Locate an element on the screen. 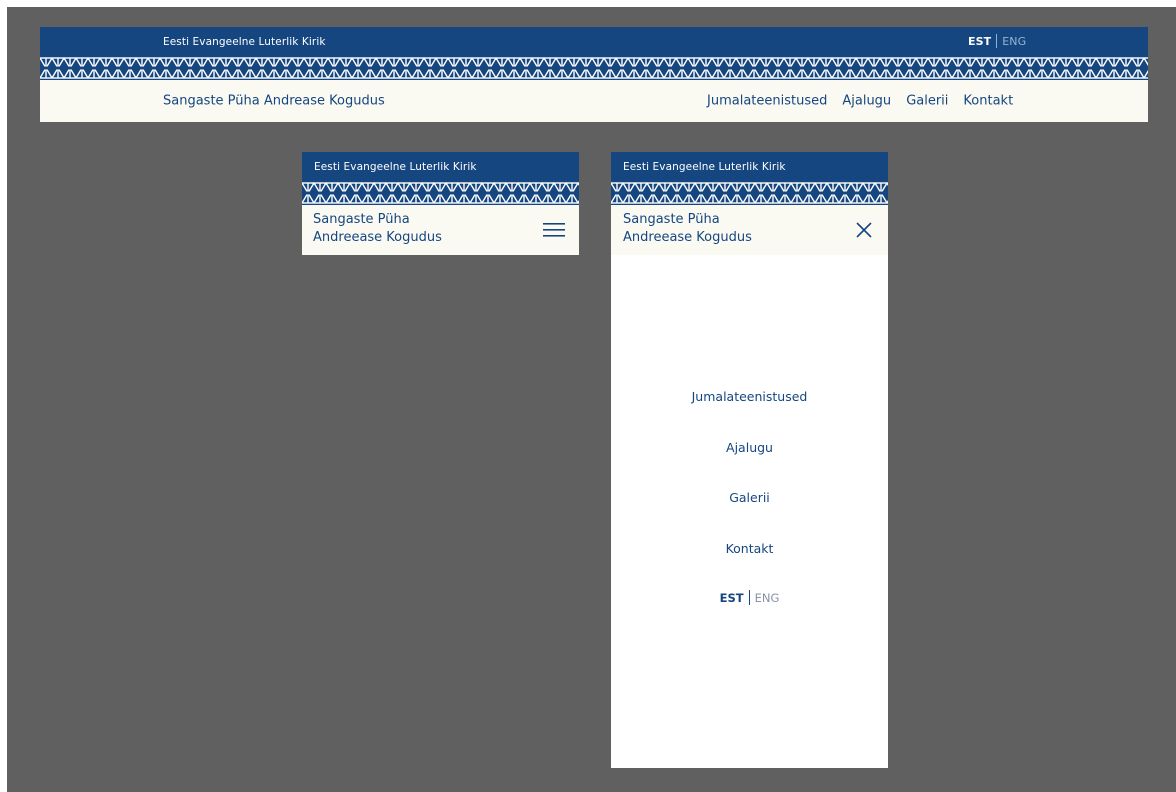 Image resolution: width=1176 pixels, height=792 pixels. menu-item-kontakt: Kontakt is located at coordinates (749, 548).